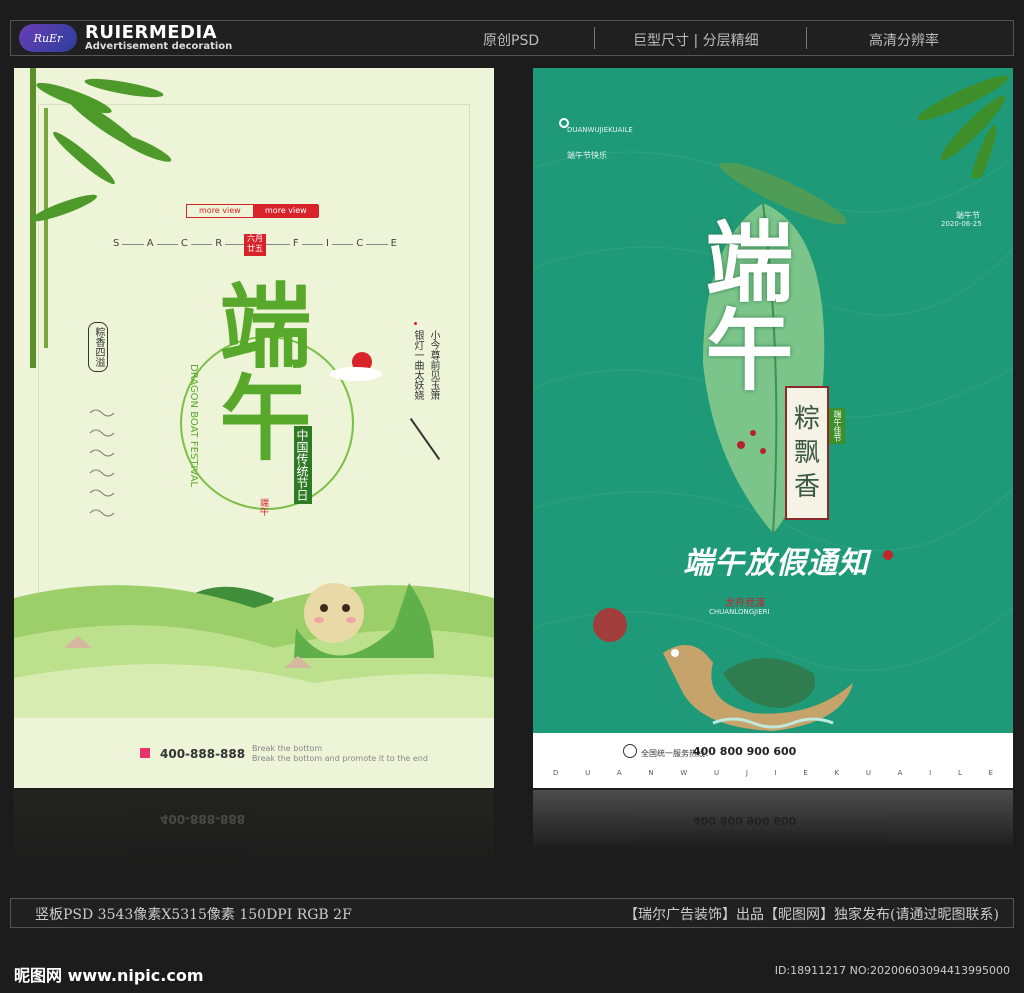 Image resolution: width=1024 pixels, height=993 pixels. Describe the element at coordinates (98, 347) in the screenshot. I see `side-badge: 粽香四溢` at that location.